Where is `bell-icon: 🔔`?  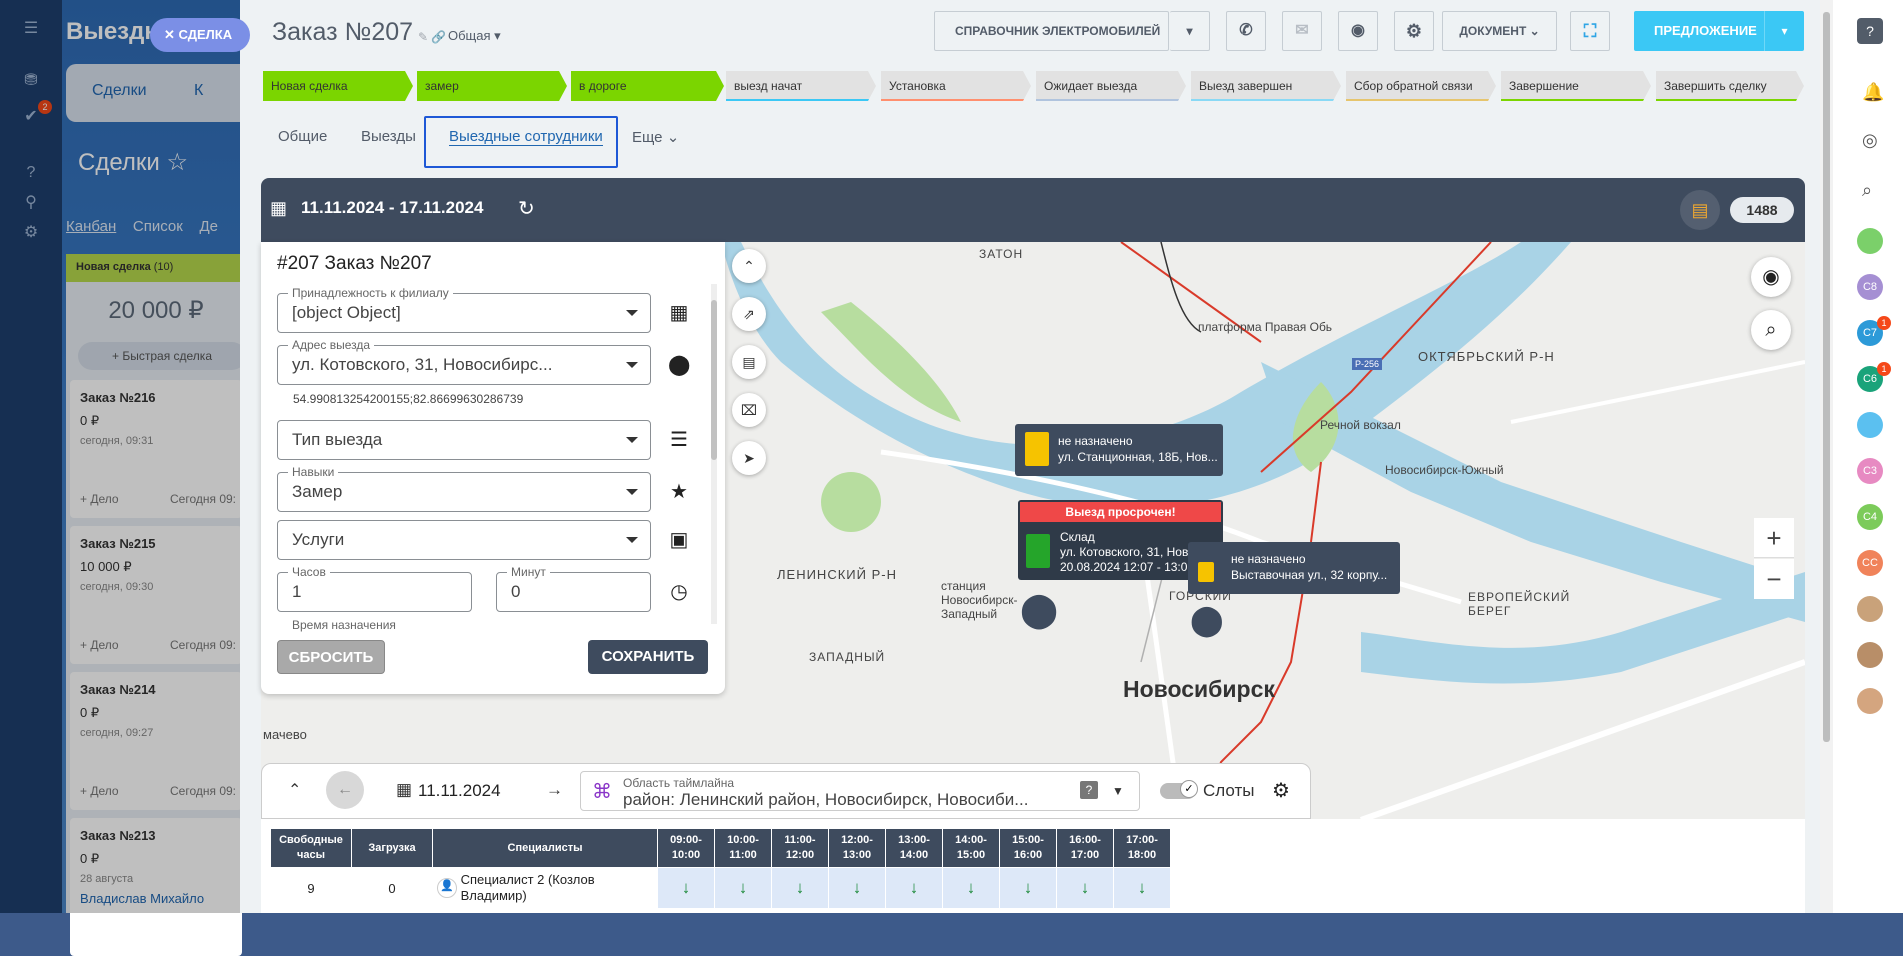 bell-icon: 🔔 is located at coordinates (1873, 92).